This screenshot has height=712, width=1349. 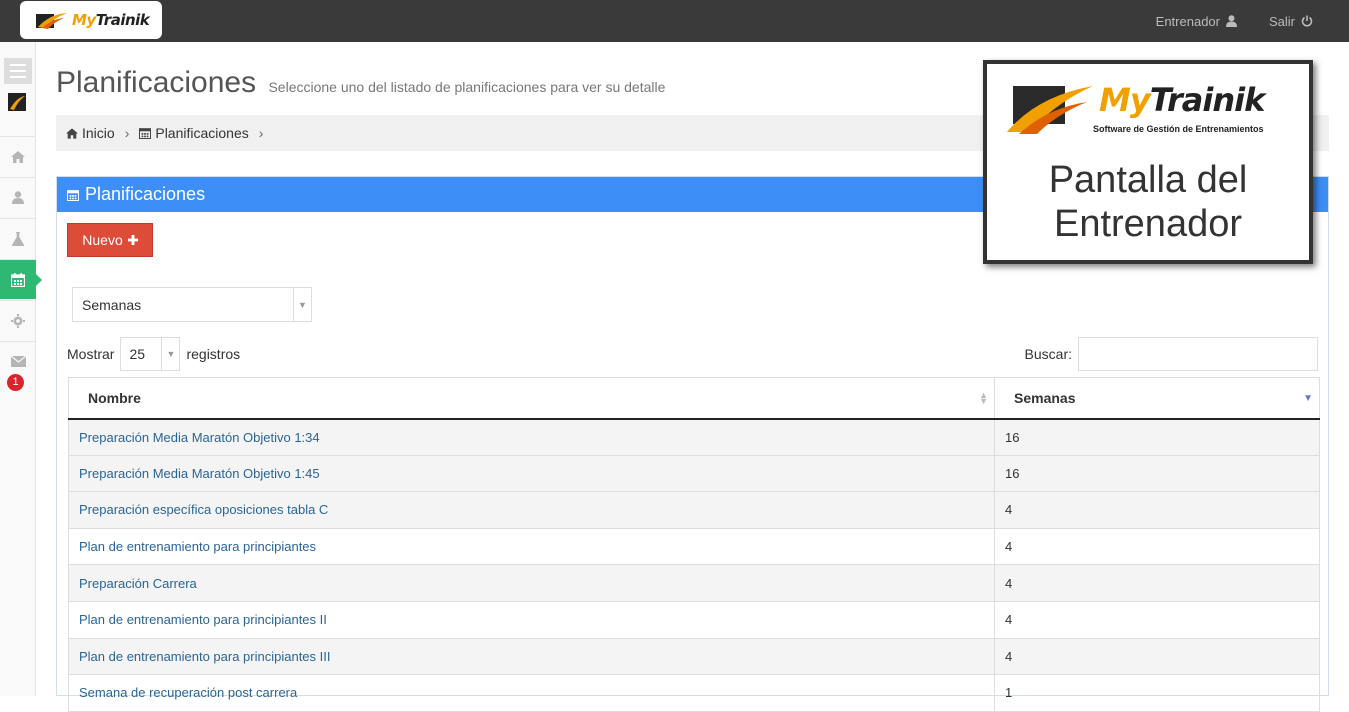 I want to click on top-bar: MyTrainik Entrenador Salir, so click(x=674, y=21).